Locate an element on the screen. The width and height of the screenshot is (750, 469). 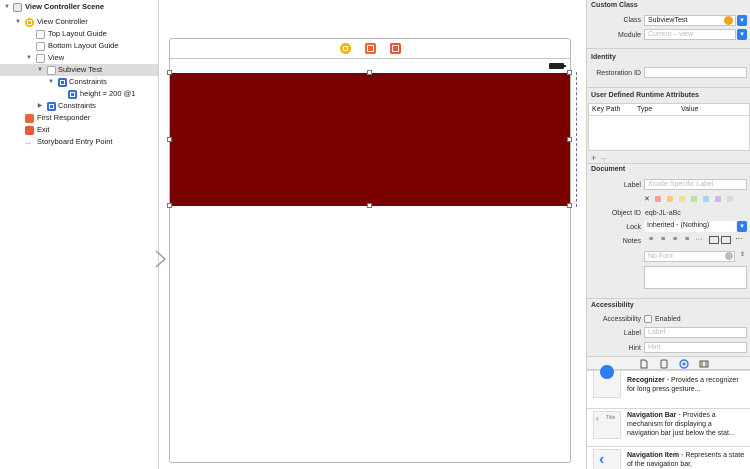
constraint-icon is located at coordinates (72, 94).